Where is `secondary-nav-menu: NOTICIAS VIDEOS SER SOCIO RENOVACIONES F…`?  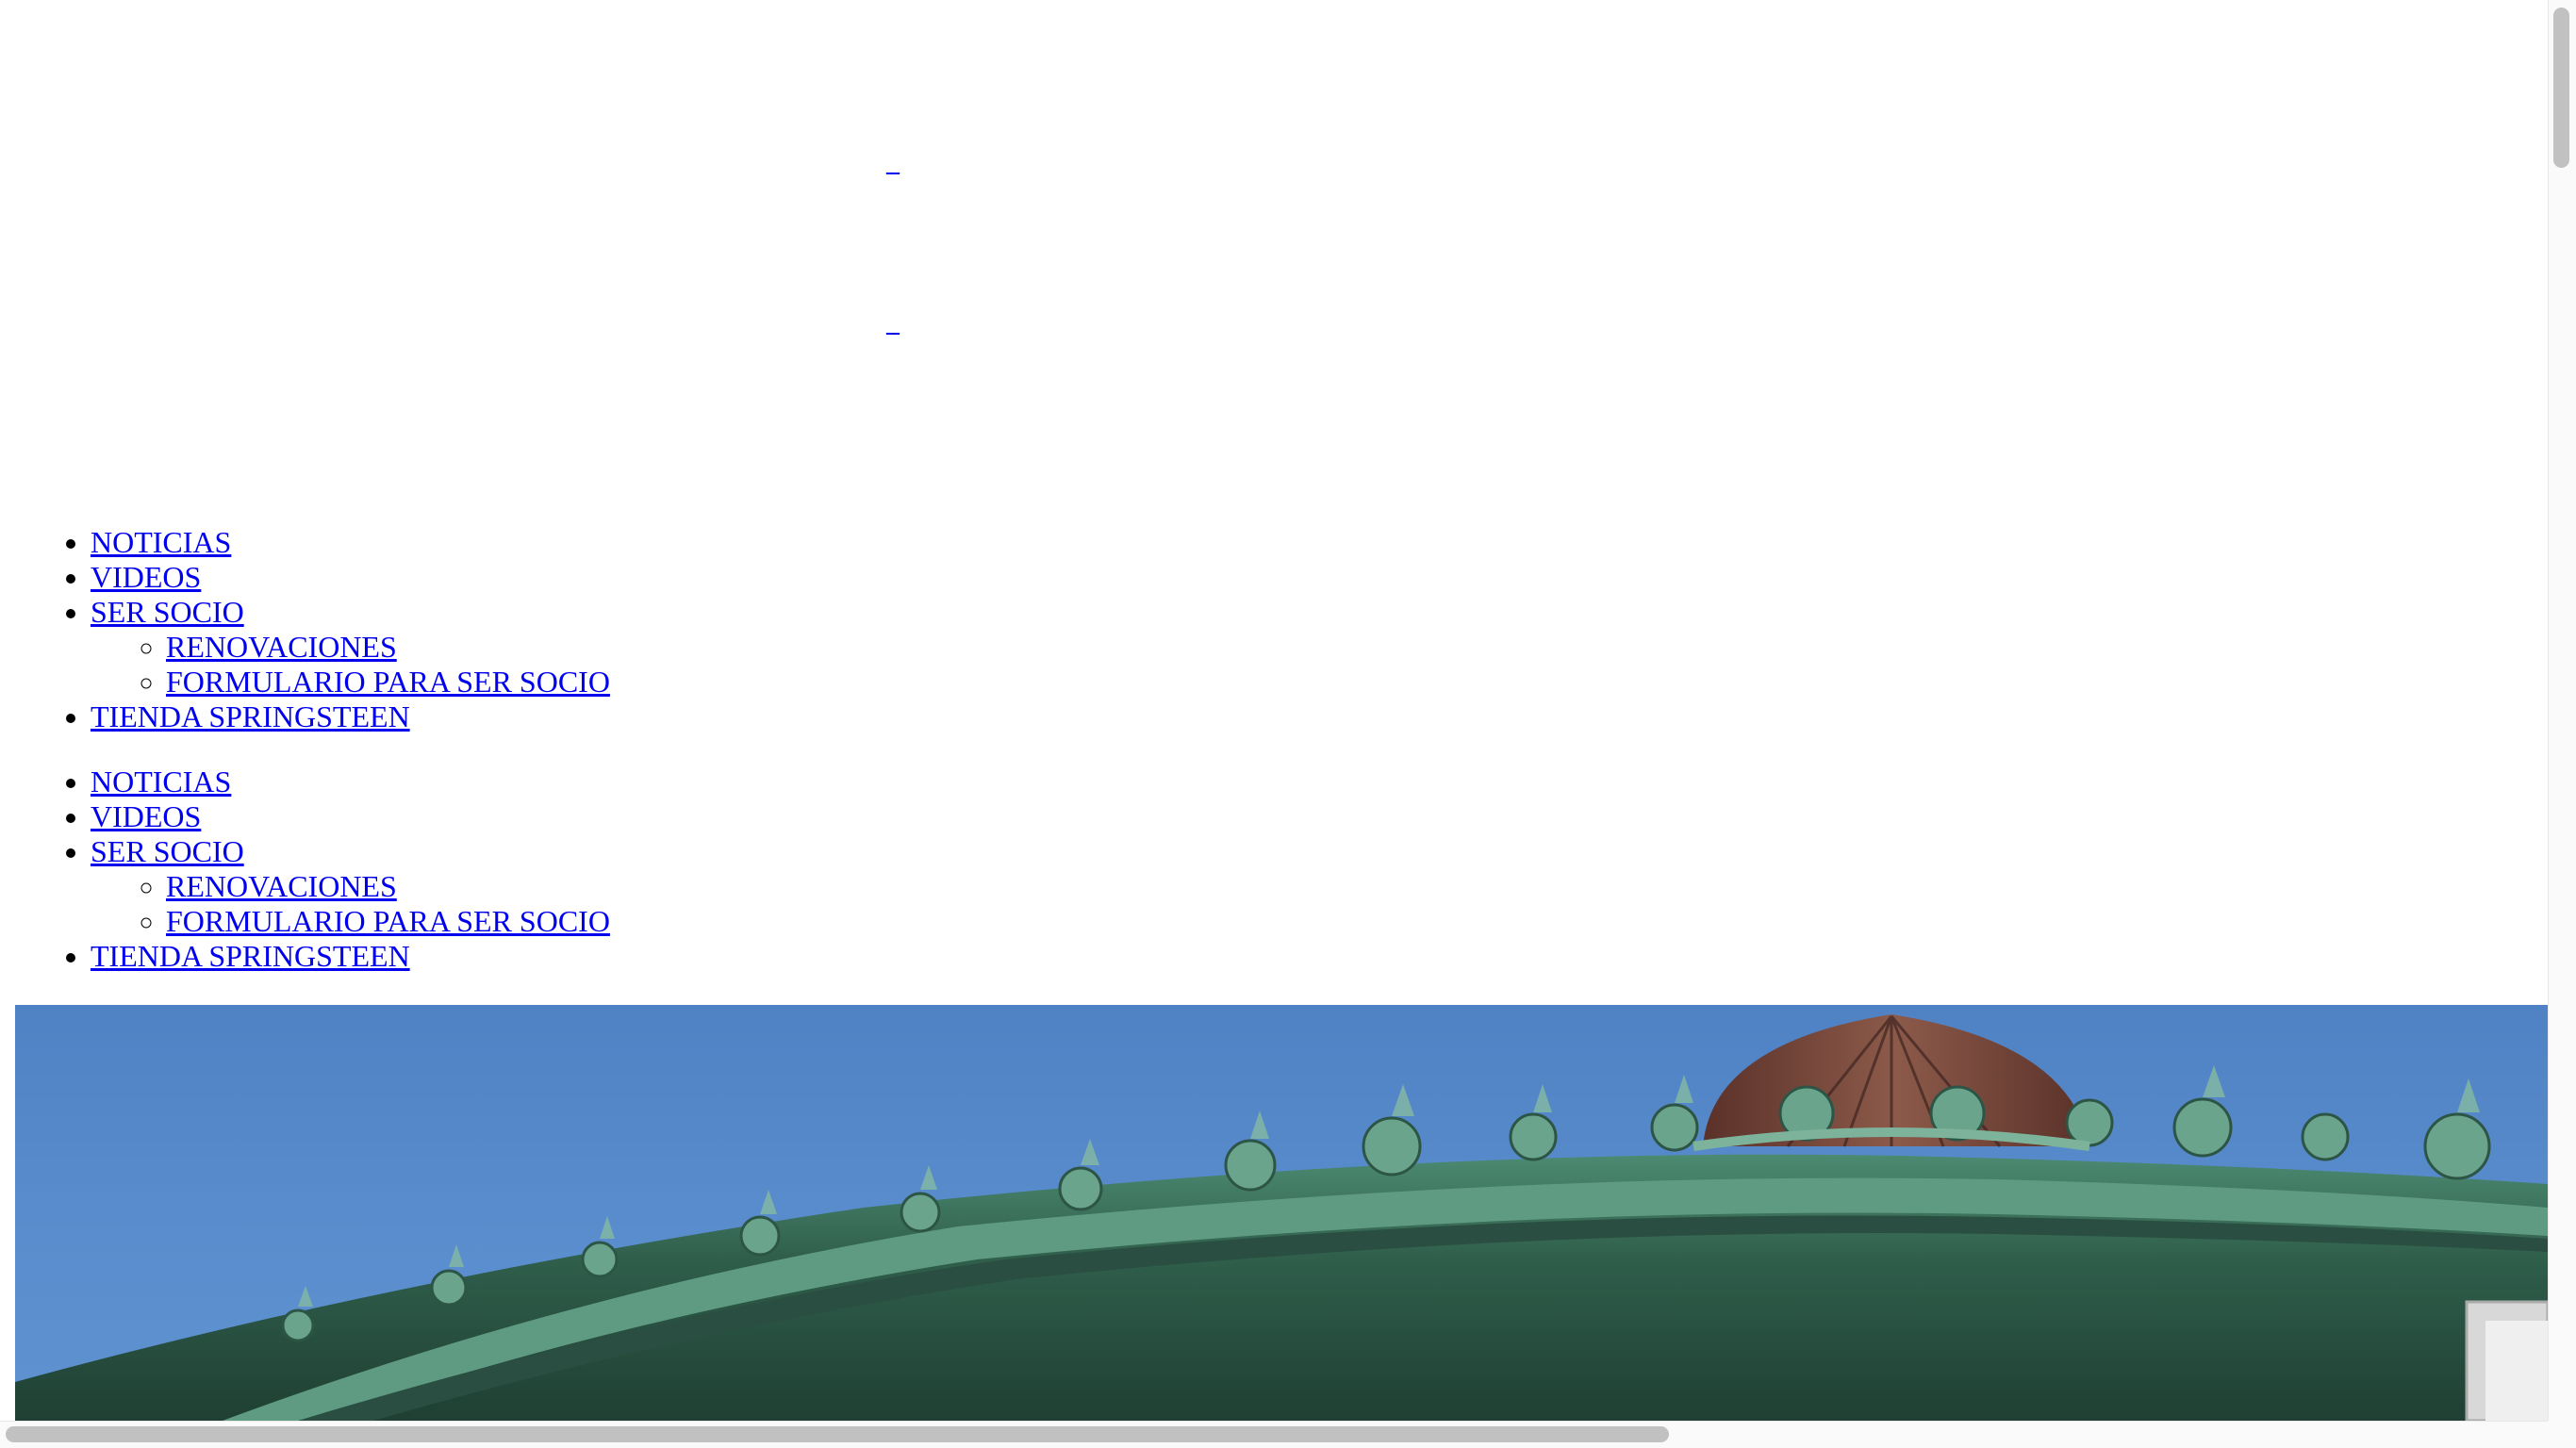
secondary-nav-menu: NOTICIAS VIDEOS SER SOCIO RENOVACIONES F… is located at coordinates (305, 869).